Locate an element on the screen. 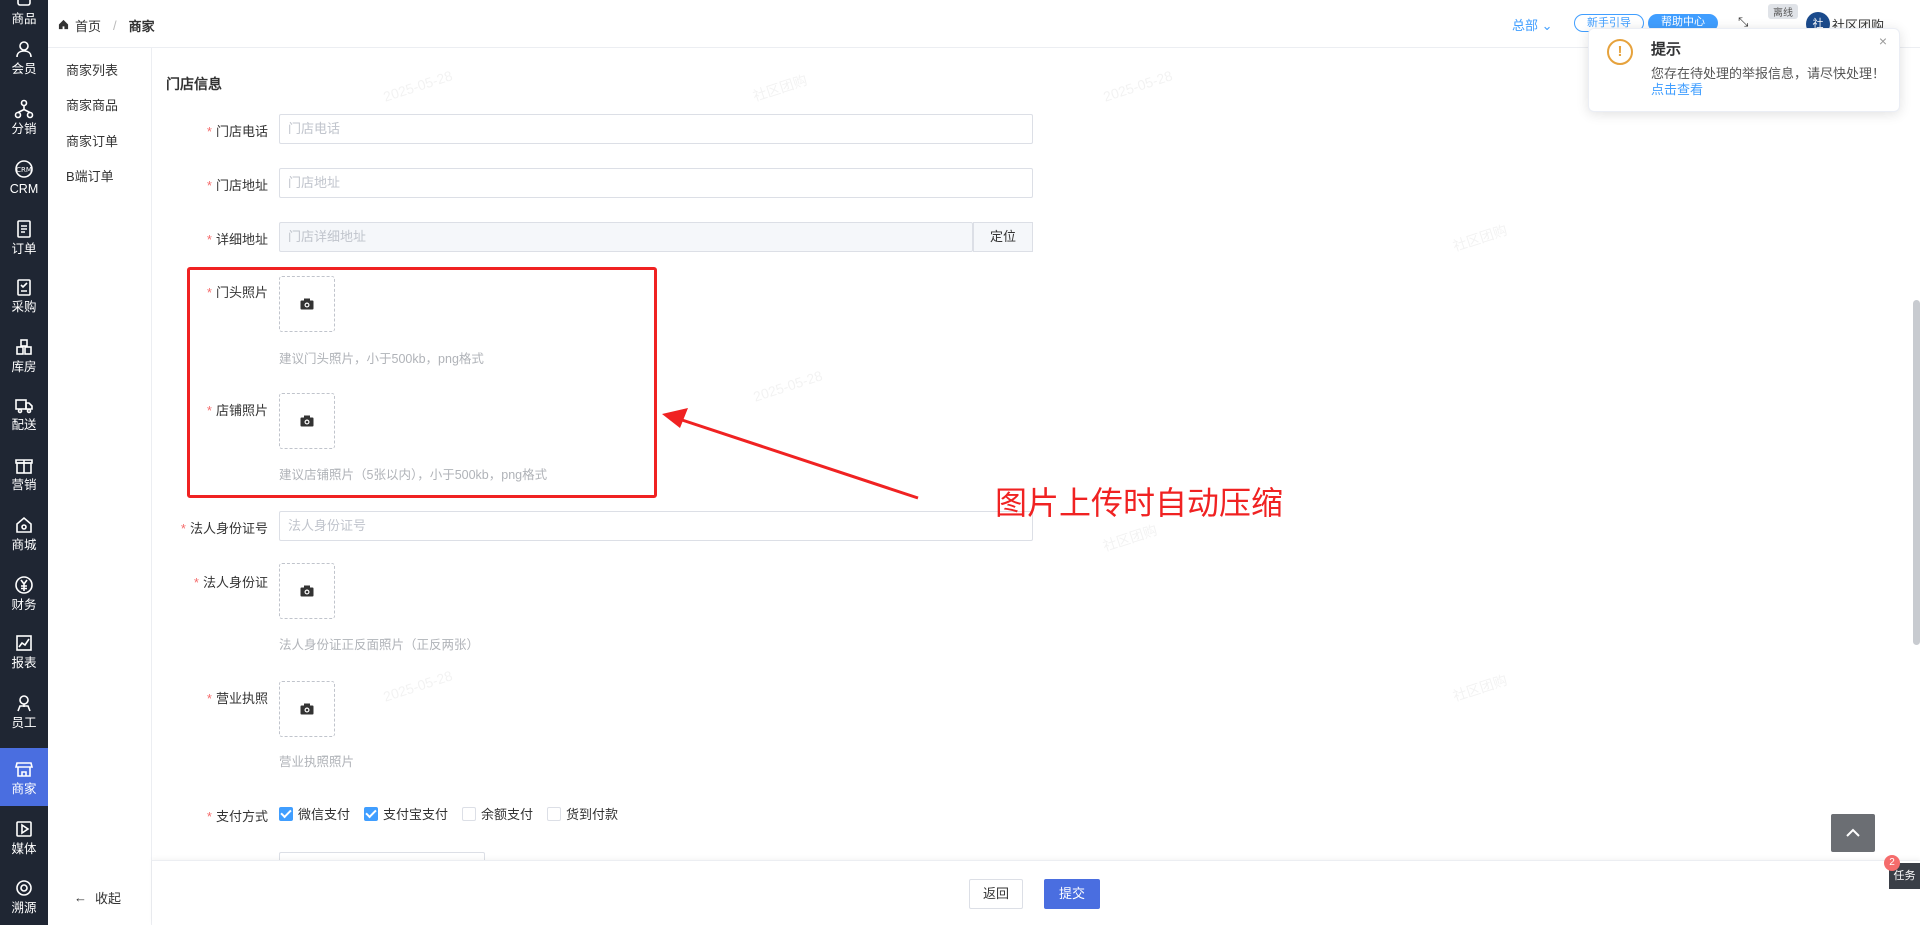 The height and width of the screenshot is (925, 1920). breadcrumb: 首页 / 商家 is located at coordinates (106, 25).